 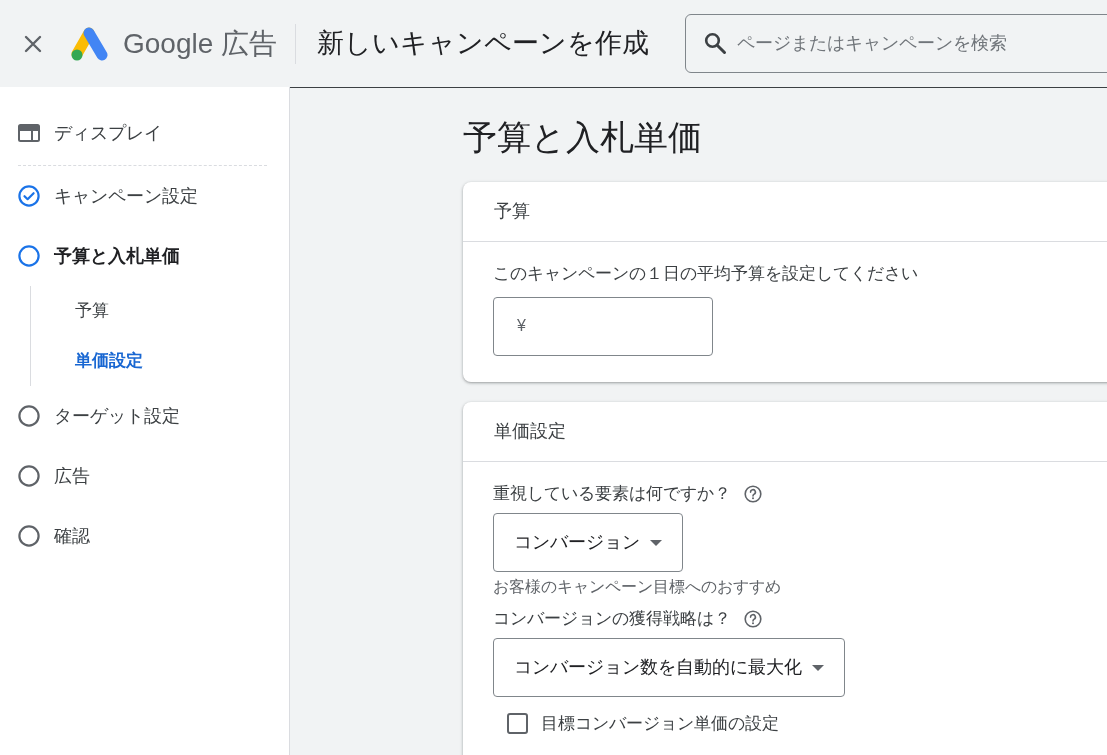 What do you see at coordinates (530, 431) in the screenshot?
I see `card-title: 単価設定` at bounding box center [530, 431].